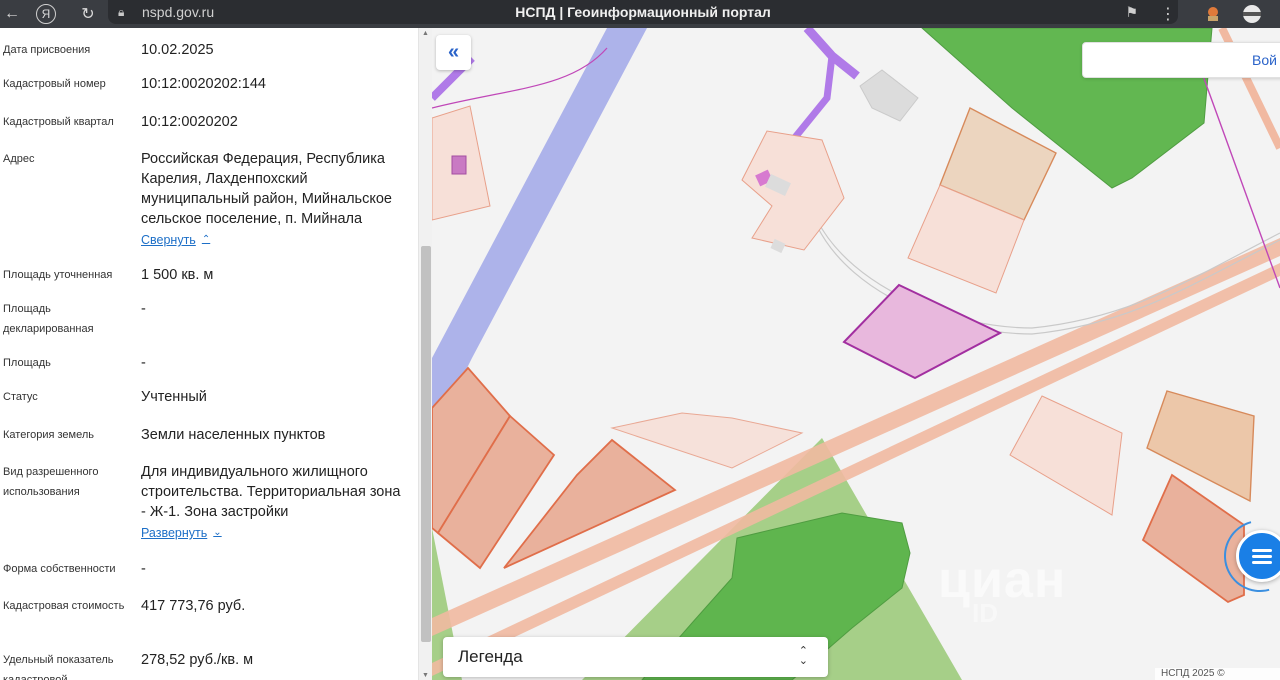 This screenshot has width=1280, height=680. What do you see at coordinates (58, 667) in the screenshot?
I see `row-label: Удельный показатель кадастровой` at bounding box center [58, 667].